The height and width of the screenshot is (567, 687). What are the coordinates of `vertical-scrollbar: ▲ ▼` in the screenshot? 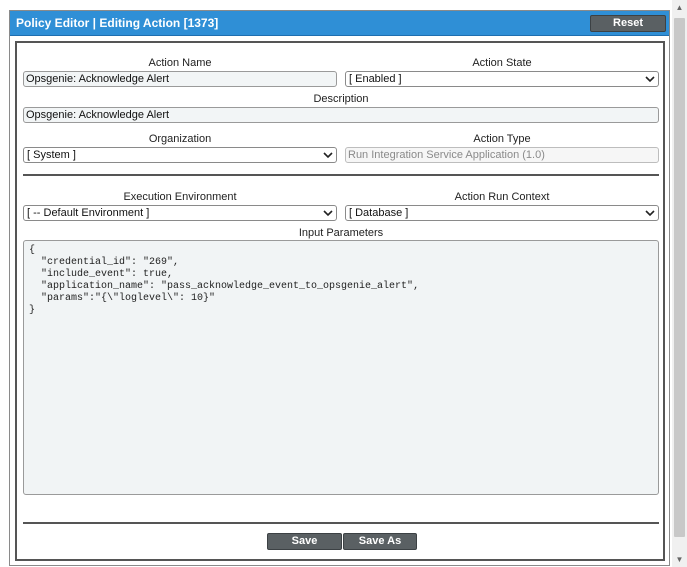 It's located at (679, 283).